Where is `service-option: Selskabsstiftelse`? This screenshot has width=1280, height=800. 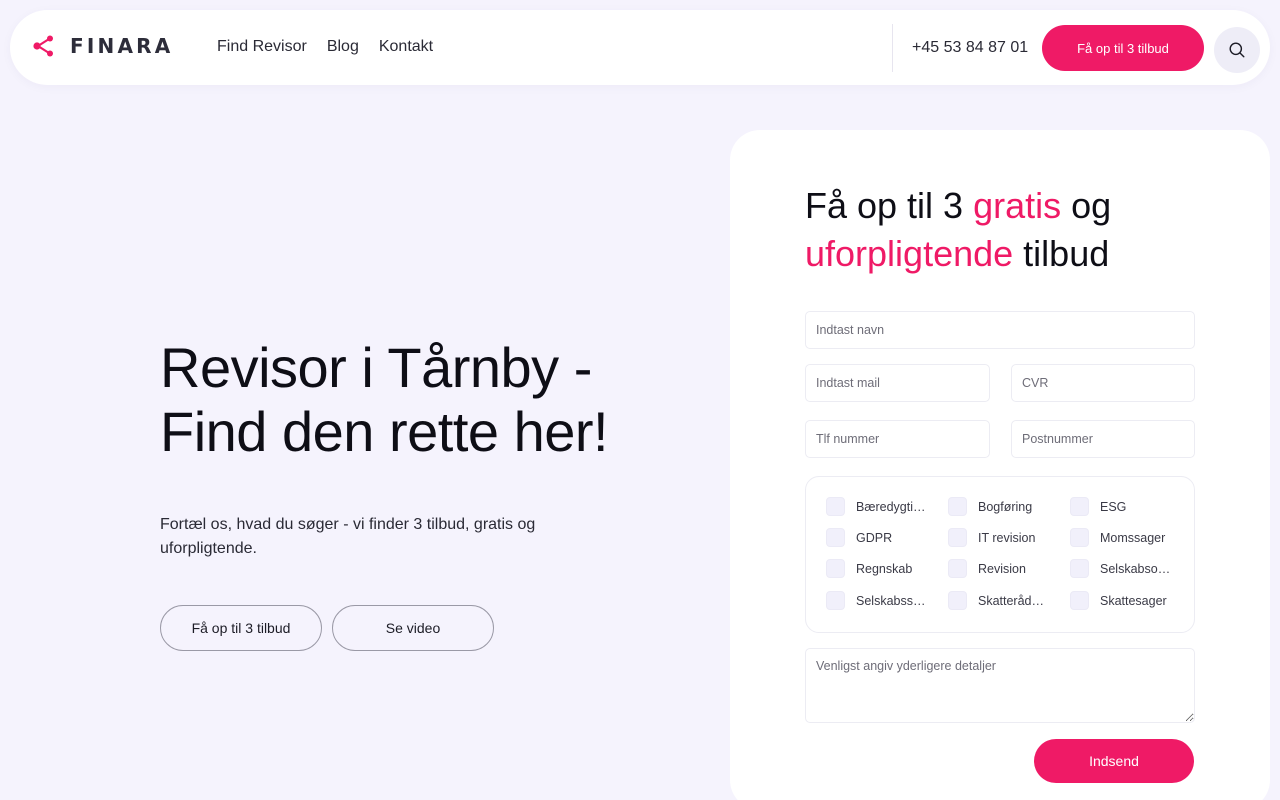 service-option: Selskabsstiftelse is located at coordinates (877, 600).